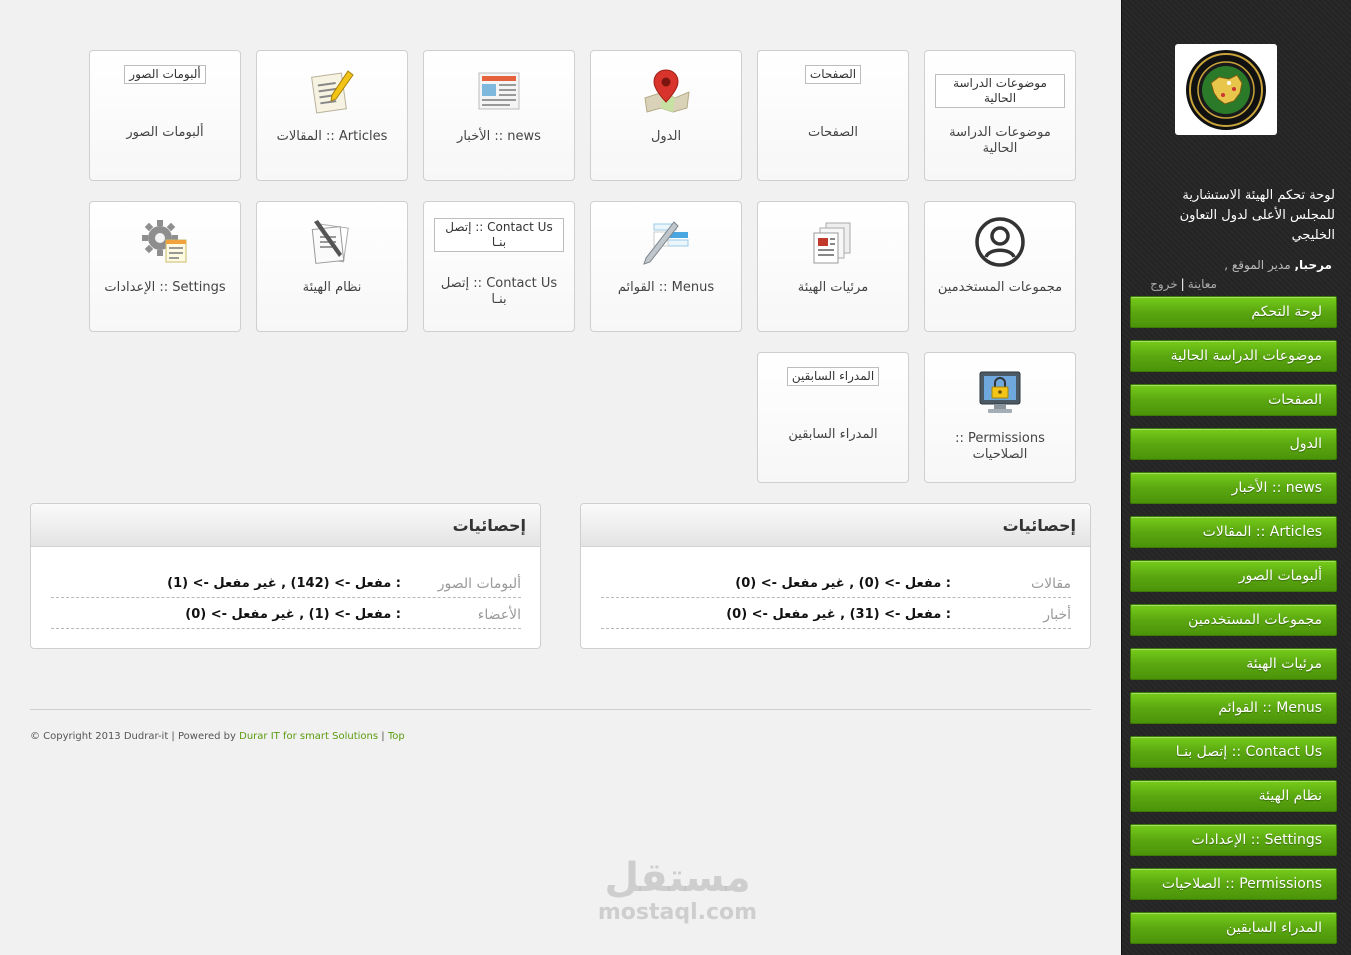  What do you see at coordinates (1164, 284) in the screenshot?
I see `logout-link: خروج` at bounding box center [1164, 284].